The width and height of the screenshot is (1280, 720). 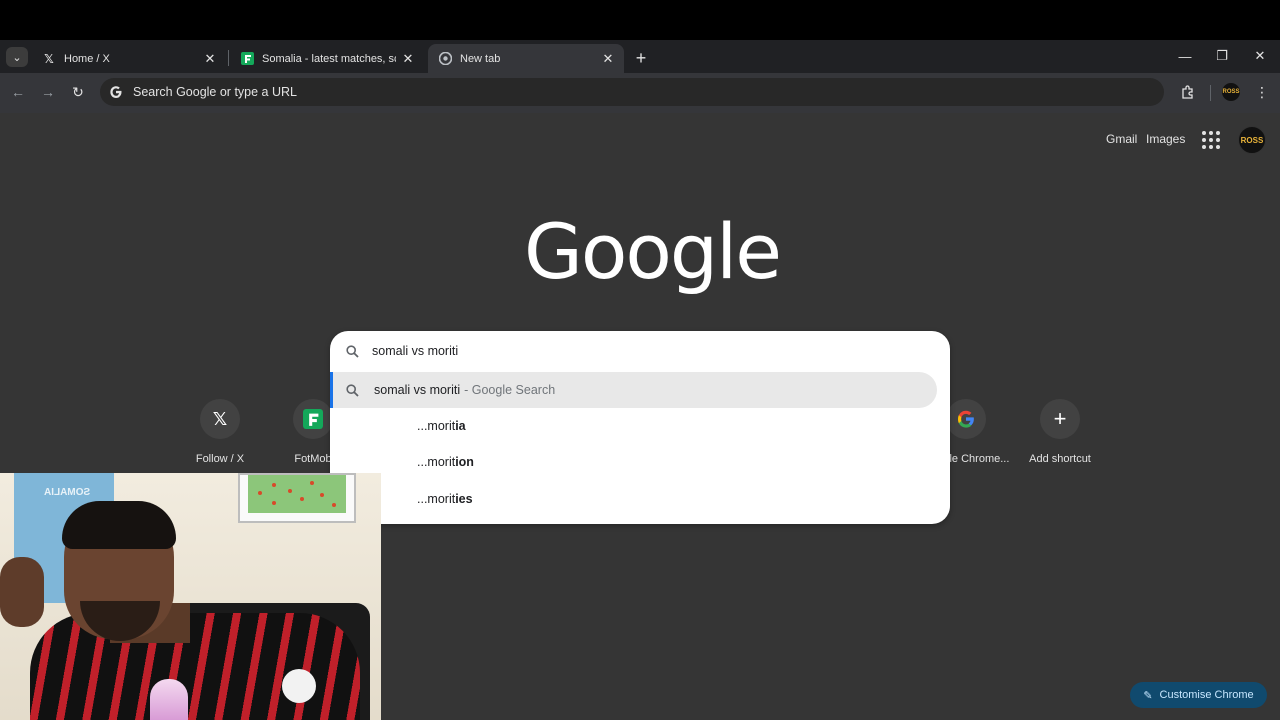 I want to click on back-button: ←, so click(x=18, y=92).